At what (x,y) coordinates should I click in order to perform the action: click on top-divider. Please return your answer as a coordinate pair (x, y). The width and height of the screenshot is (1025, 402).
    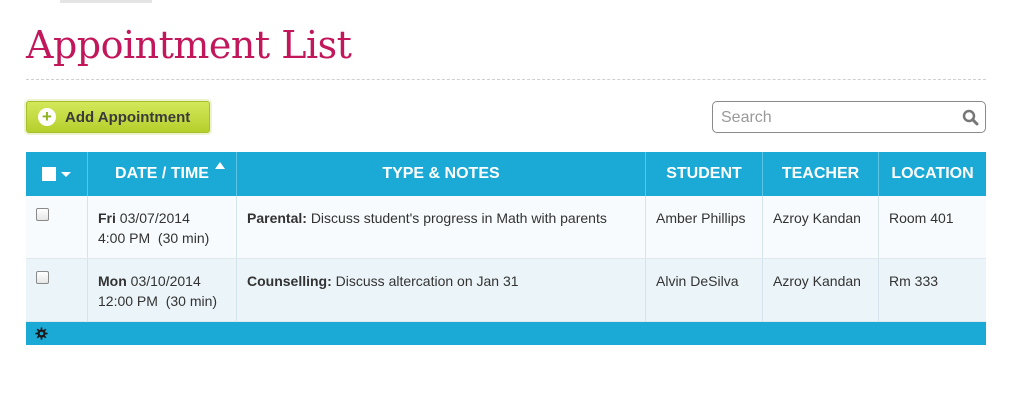
    Looking at the image, I should click on (106, 1).